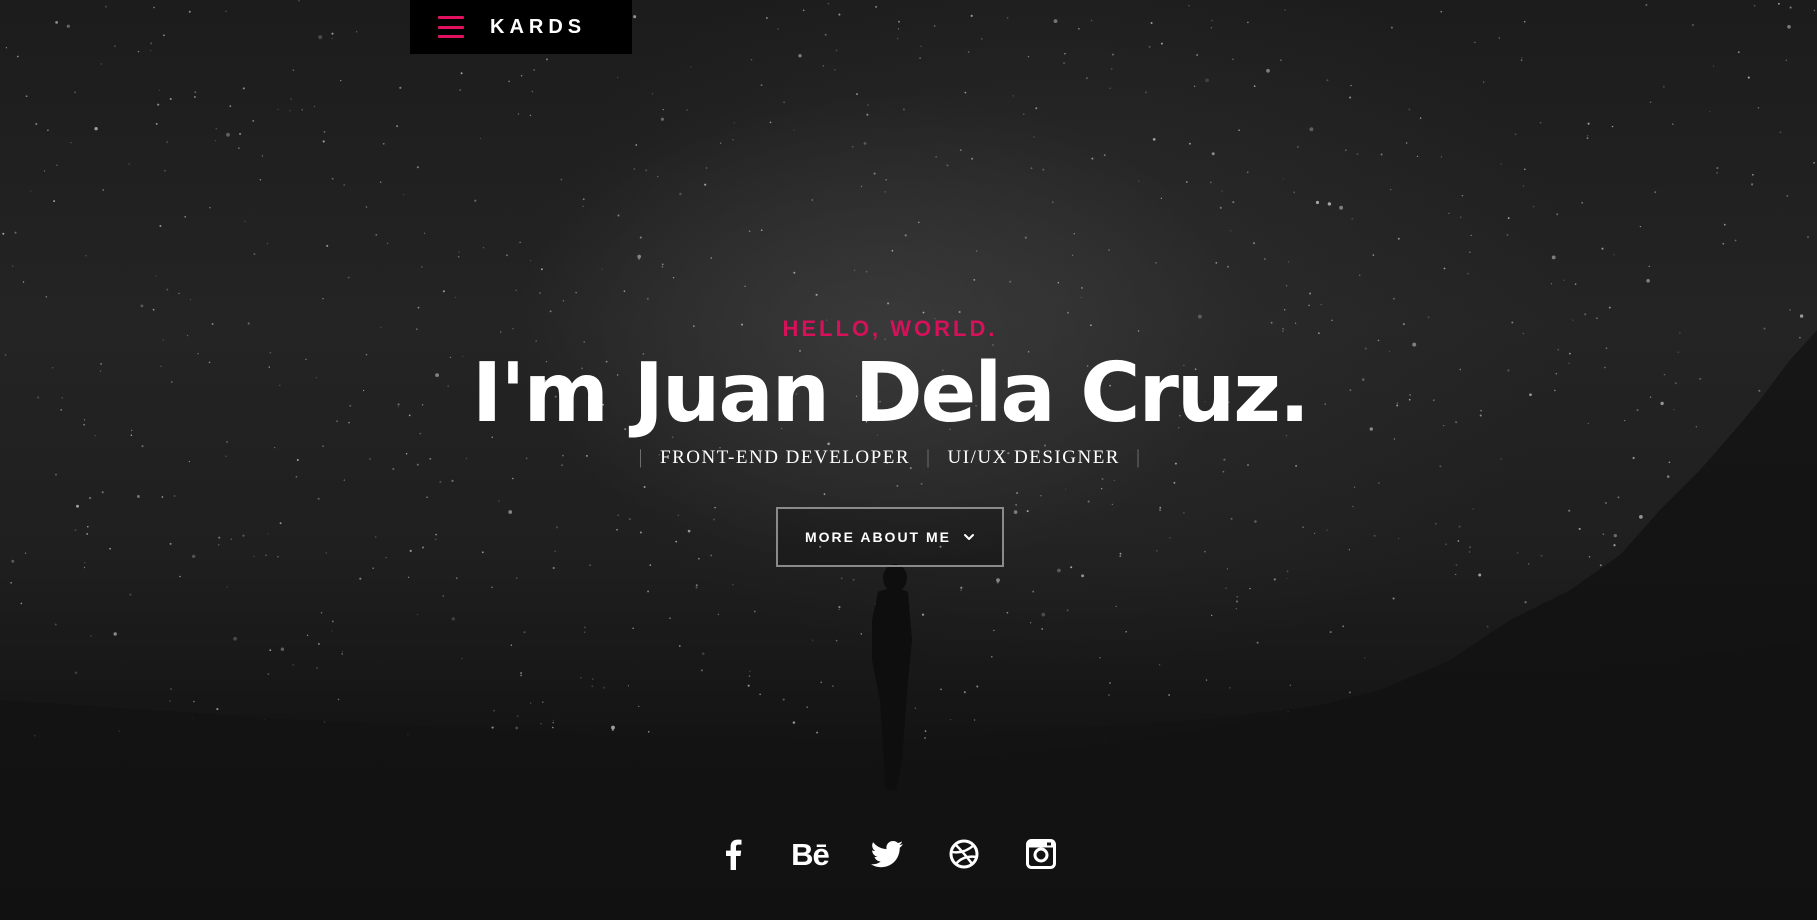 Image resolution: width=1817 pixels, height=920 pixels. I want to click on hamburger-menu-icon, so click(451, 27).